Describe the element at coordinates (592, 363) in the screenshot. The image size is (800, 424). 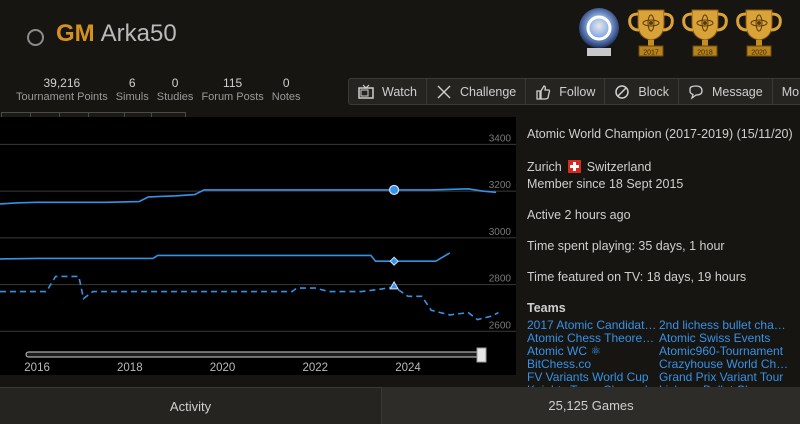
I see `team-link: BitChess.co` at that location.